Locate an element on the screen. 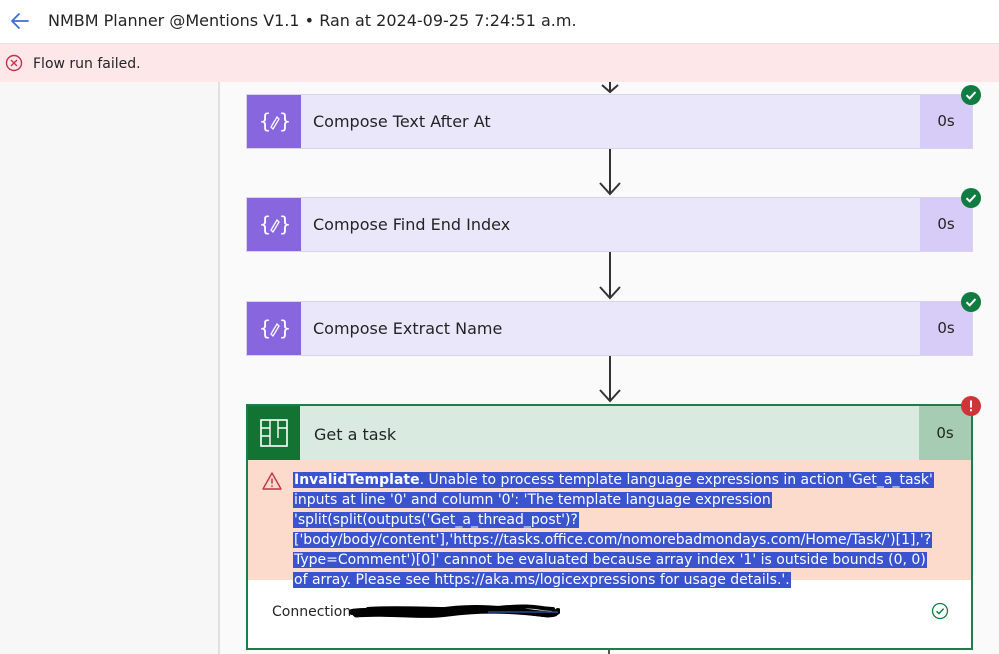 The width and height of the screenshot is (999, 654). banner-text: Flow run failed. is located at coordinates (87, 64).